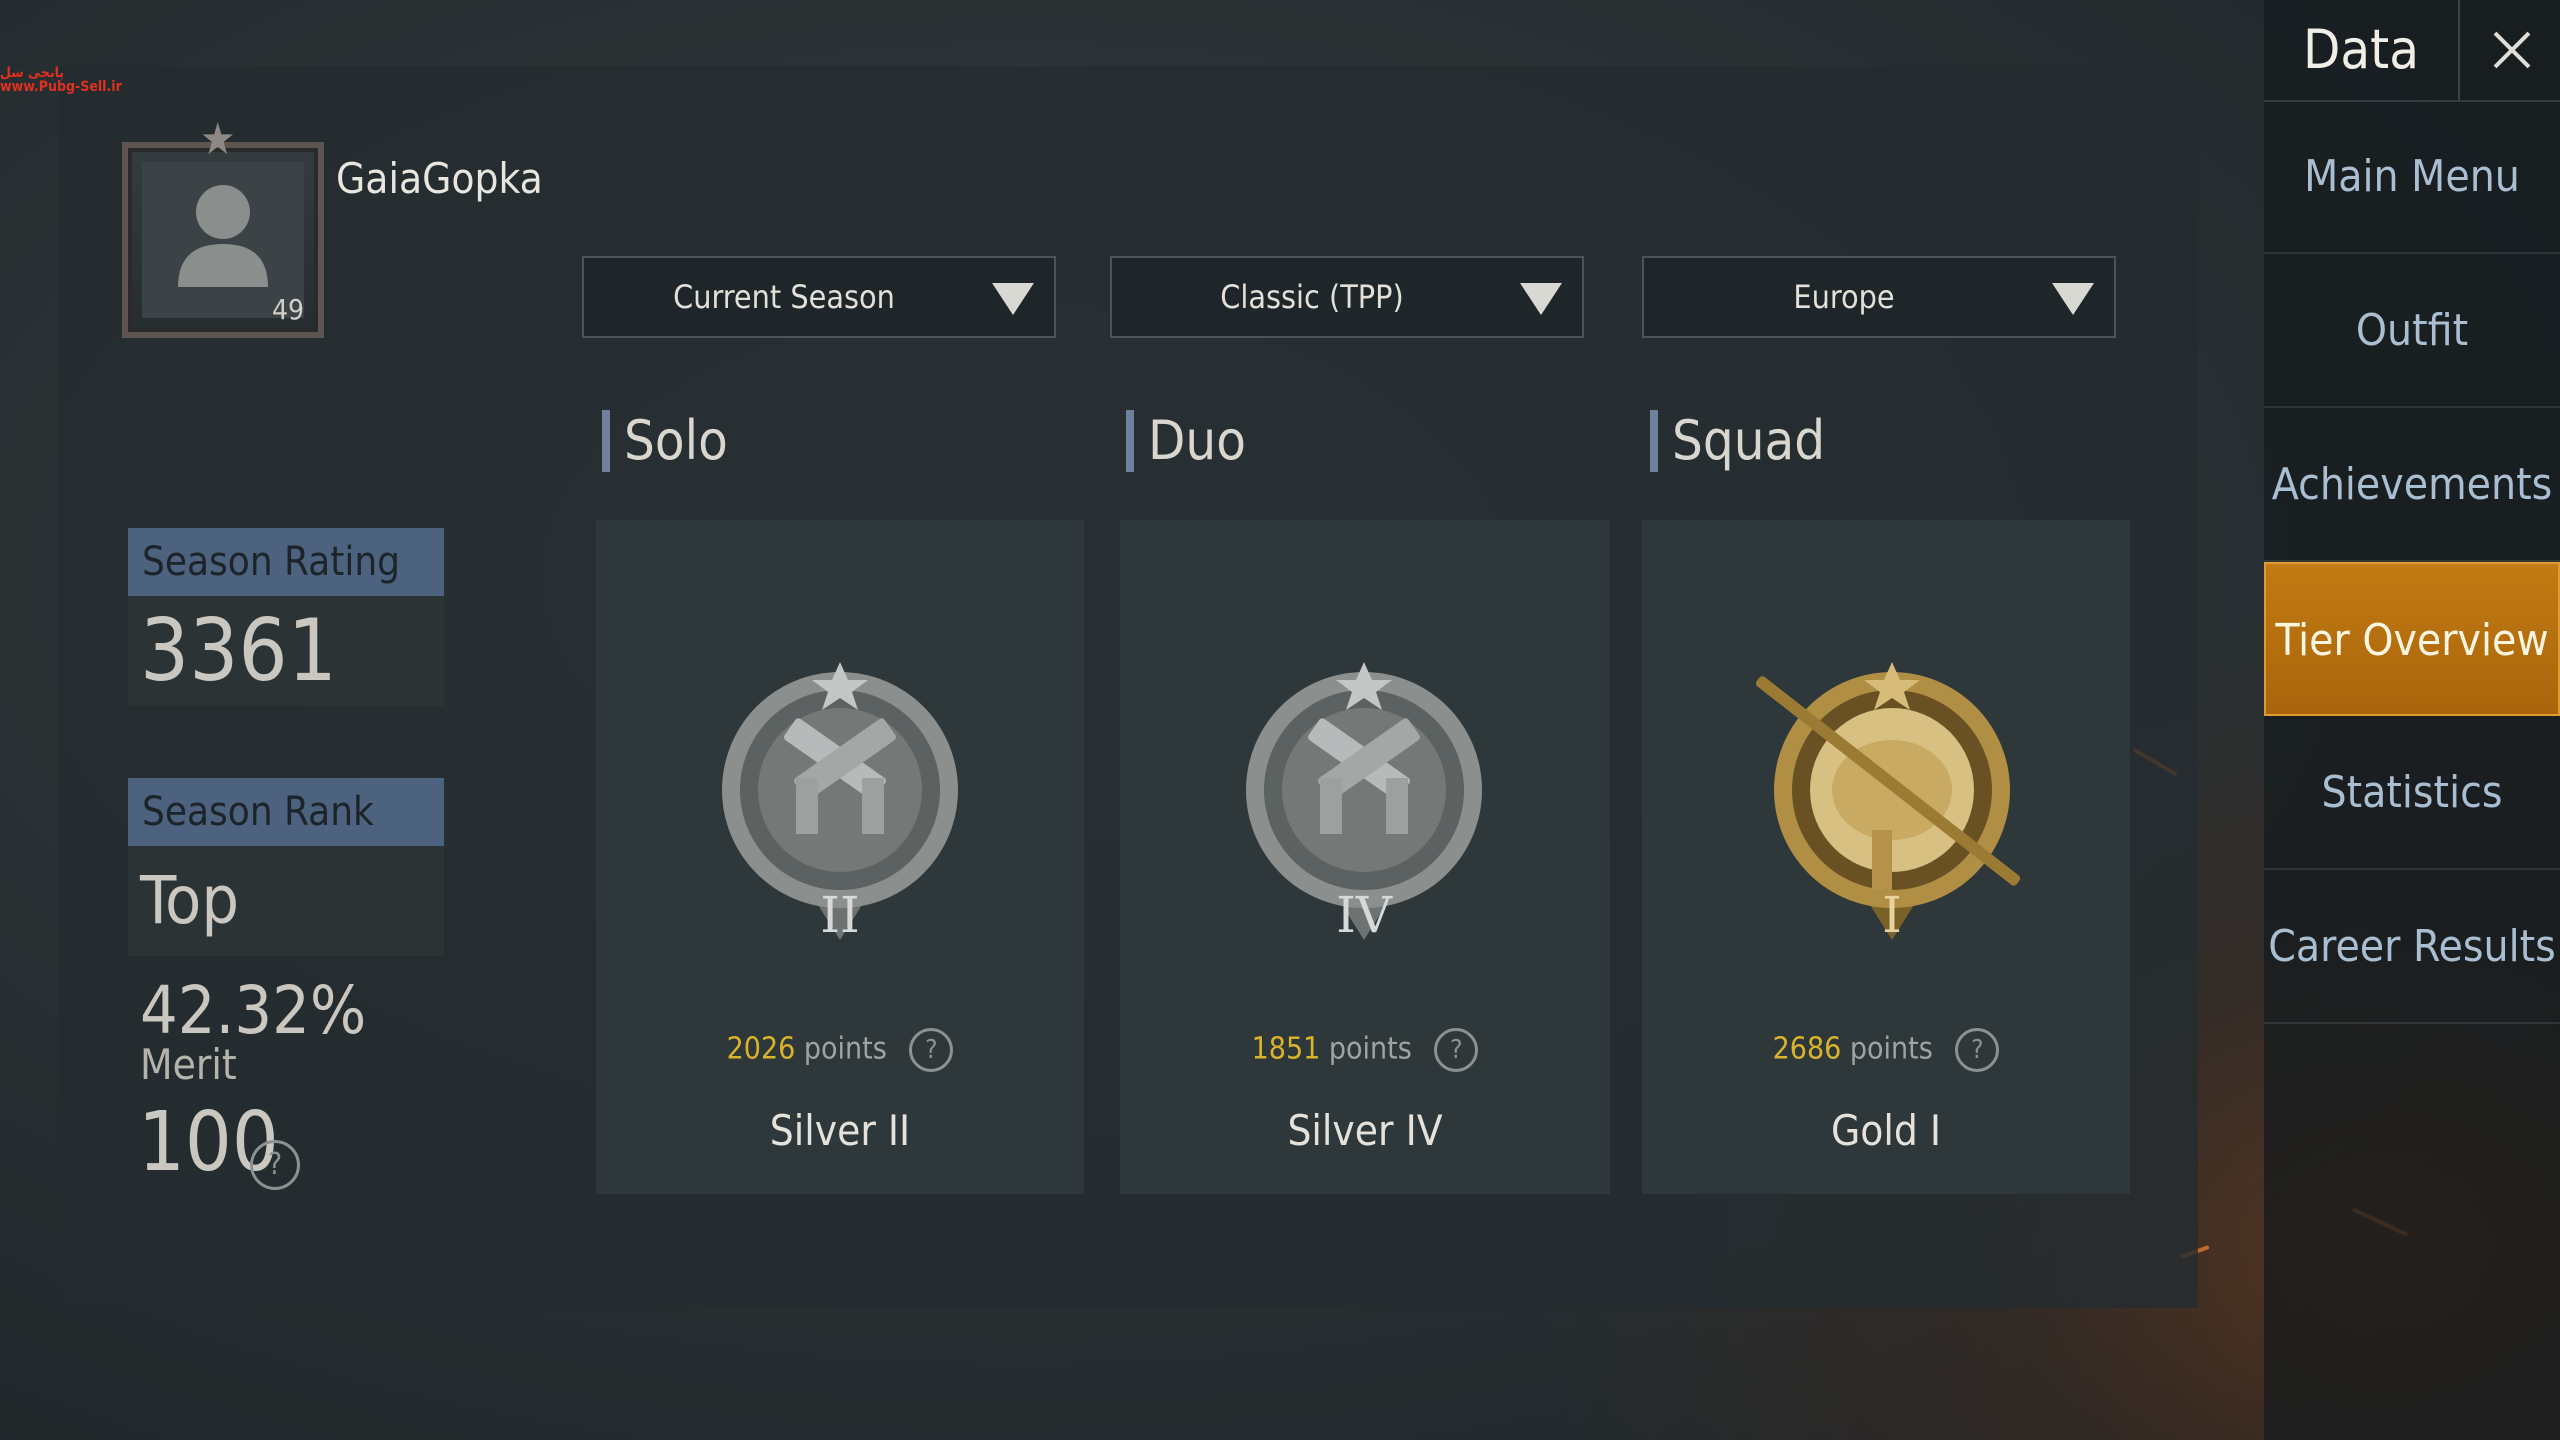 This screenshot has width=2560, height=1440. Describe the element at coordinates (2412, 177) in the screenshot. I see `sidebar-item-main-menu: Main Menu` at that location.